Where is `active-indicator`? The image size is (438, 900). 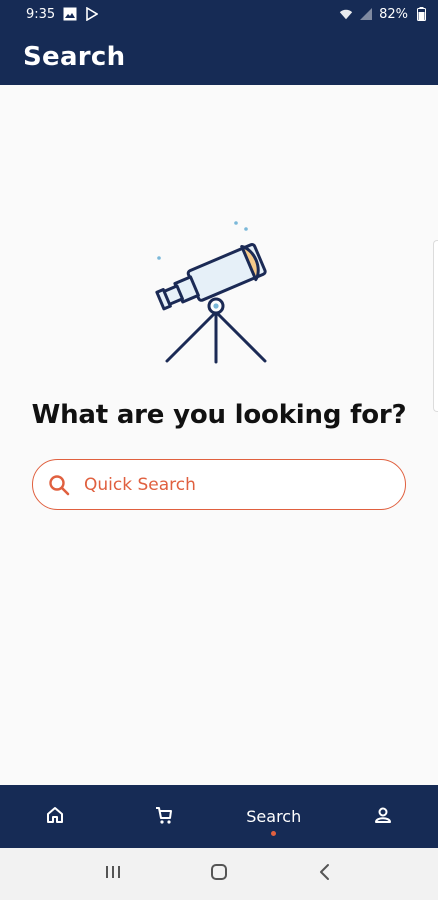
active-indicator is located at coordinates (274, 833).